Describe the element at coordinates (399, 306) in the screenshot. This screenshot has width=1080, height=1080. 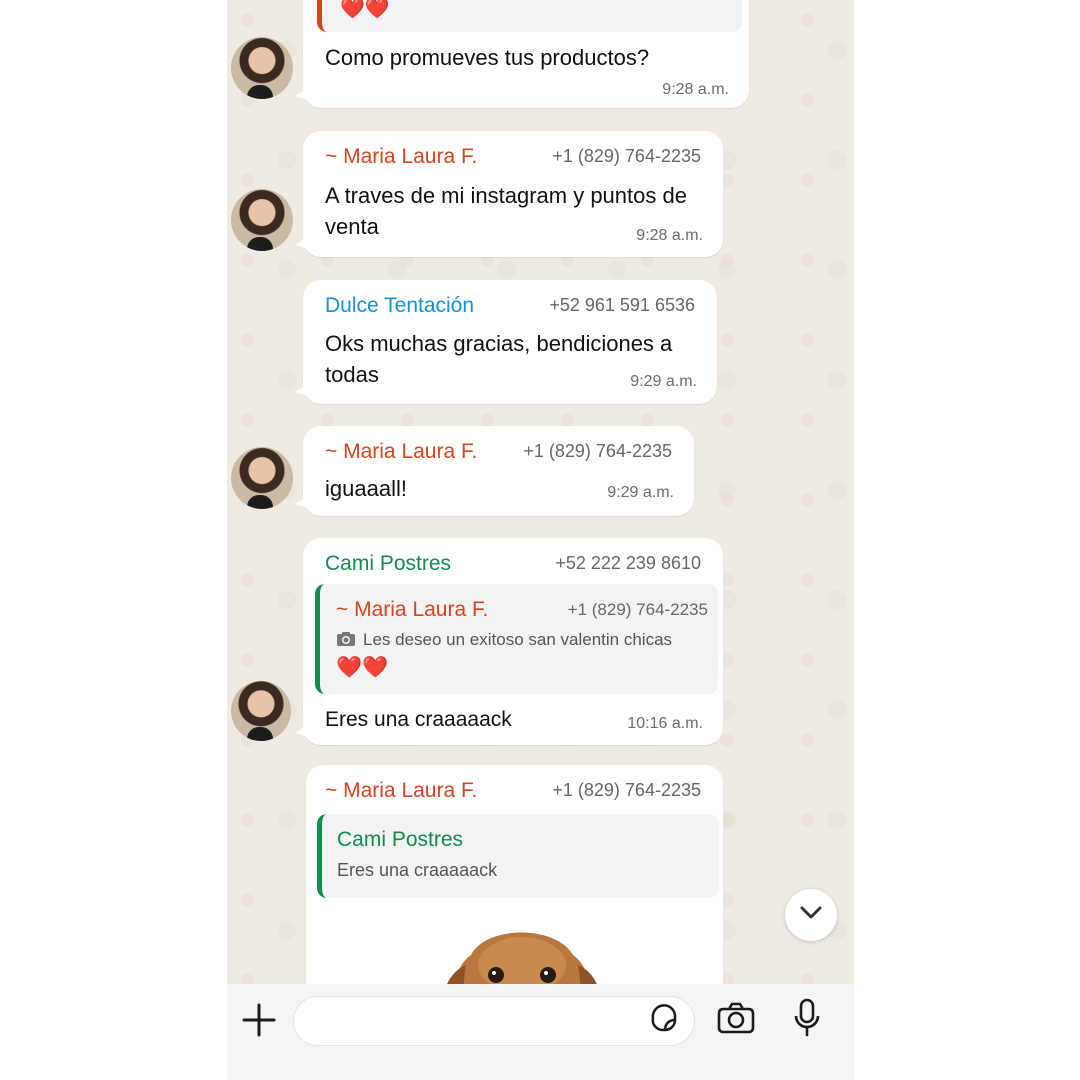
I see `sender-name: Dulce Tentación` at that location.